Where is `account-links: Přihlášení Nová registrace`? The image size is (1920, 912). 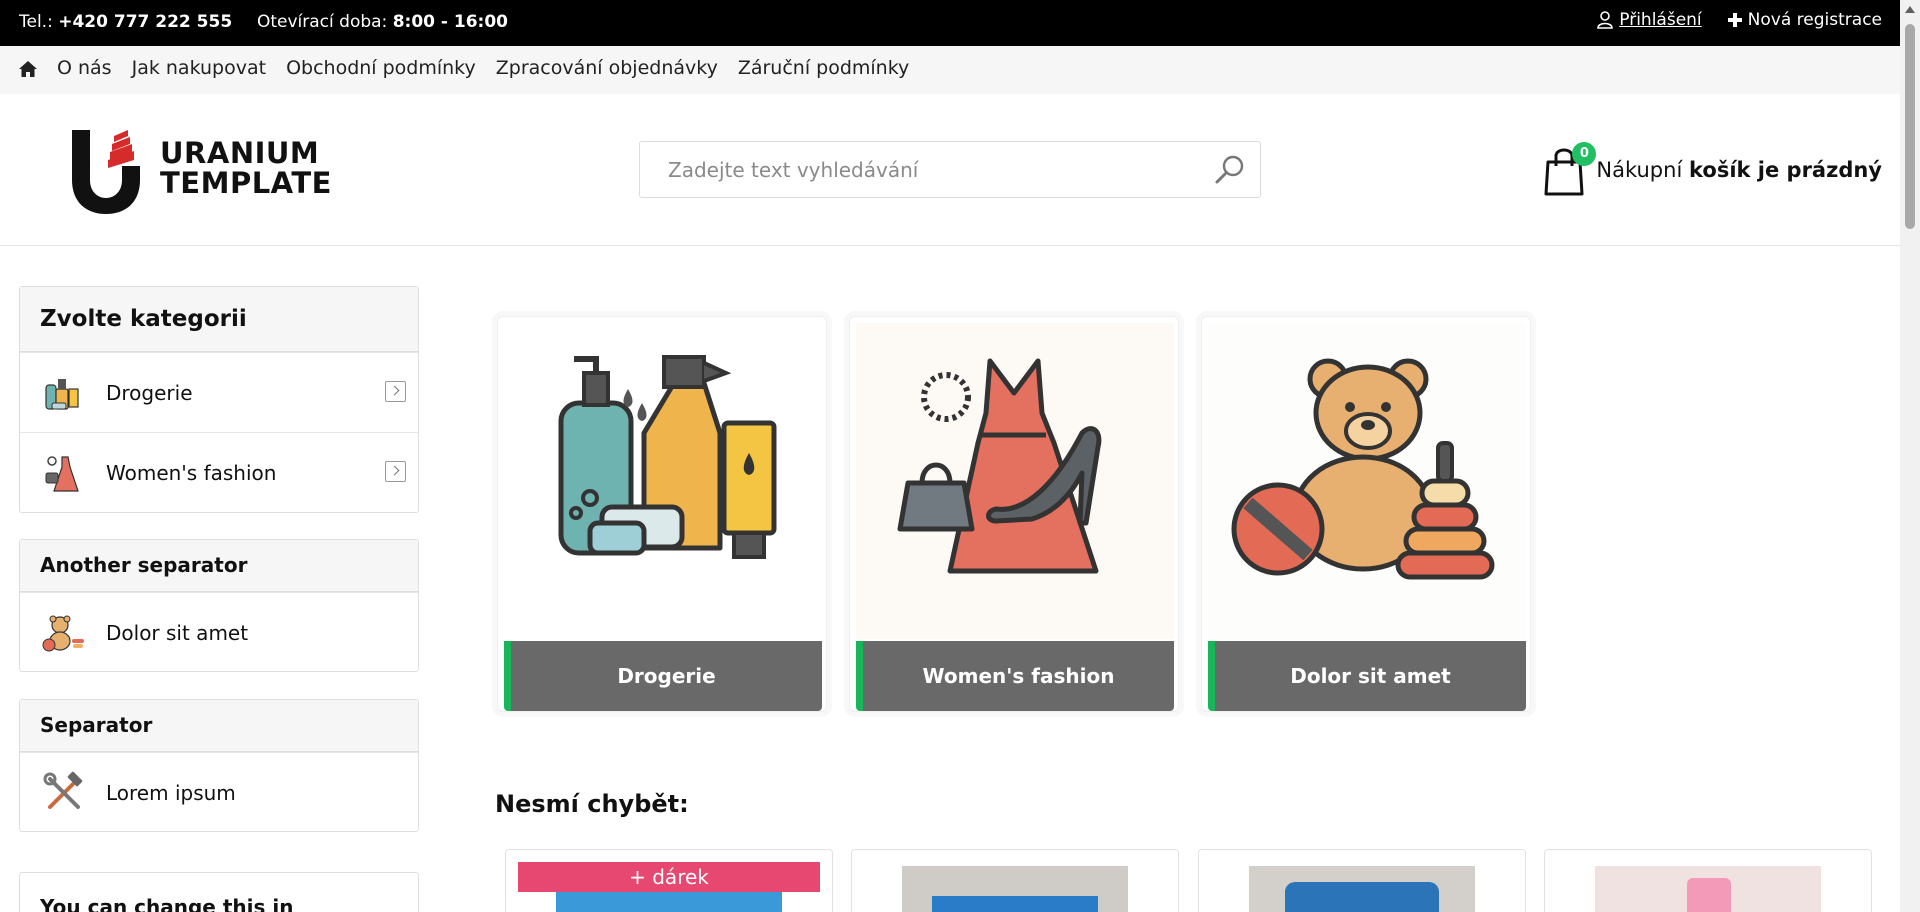
account-links: Přihlášení Nová registrace is located at coordinates (1739, 20).